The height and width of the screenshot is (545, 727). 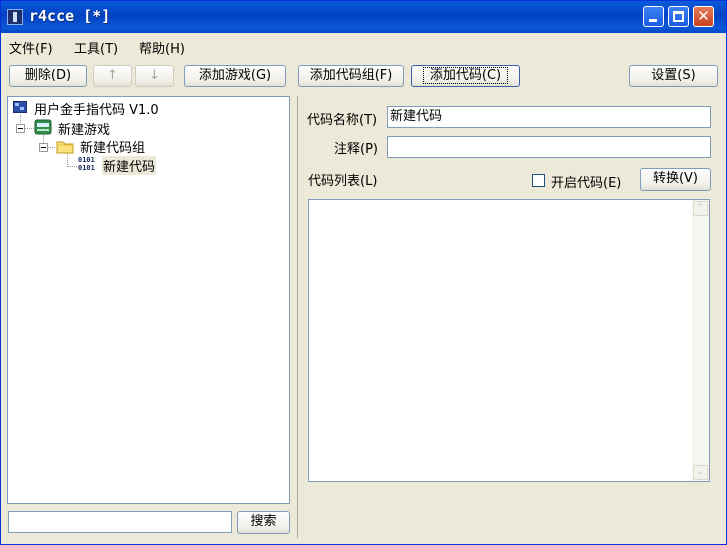 I want to click on menu-bar: 文件(F) 工具(T) 帮助(H), so click(x=363, y=46).